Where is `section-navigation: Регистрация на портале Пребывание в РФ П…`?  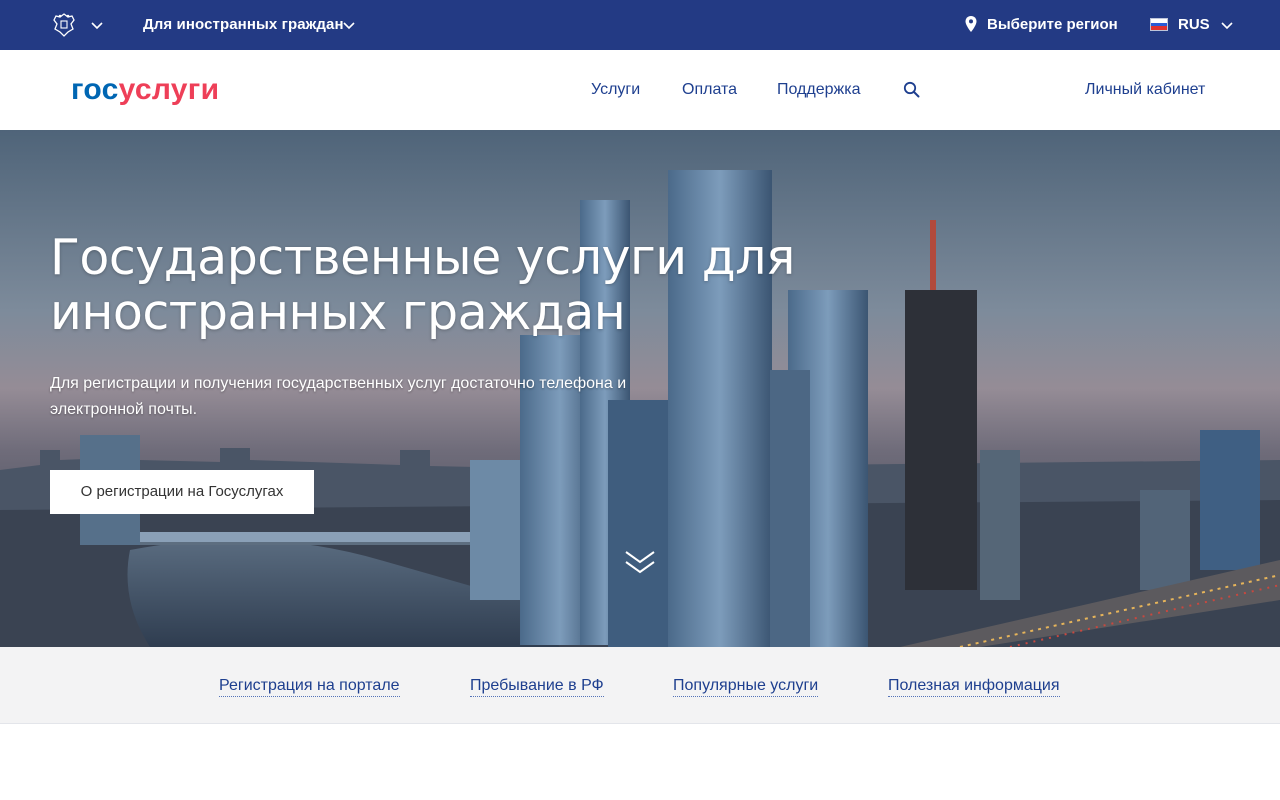
section-navigation: Регистрация на портале Пребывание в РФ П… is located at coordinates (640, 685).